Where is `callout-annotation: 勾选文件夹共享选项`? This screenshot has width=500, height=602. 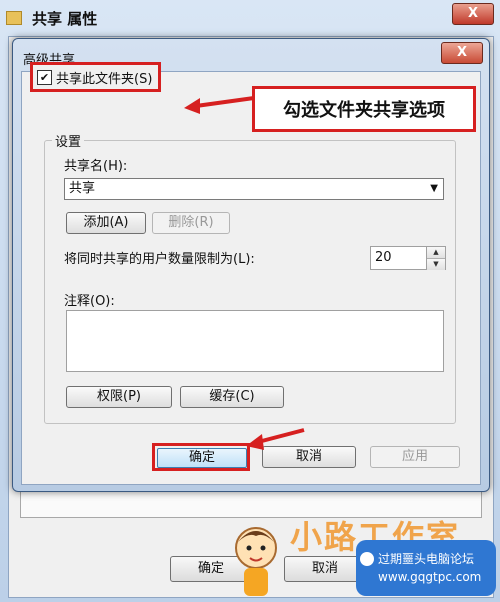 callout-annotation: 勾选文件夹共享选项 is located at coordinates (364, 109).